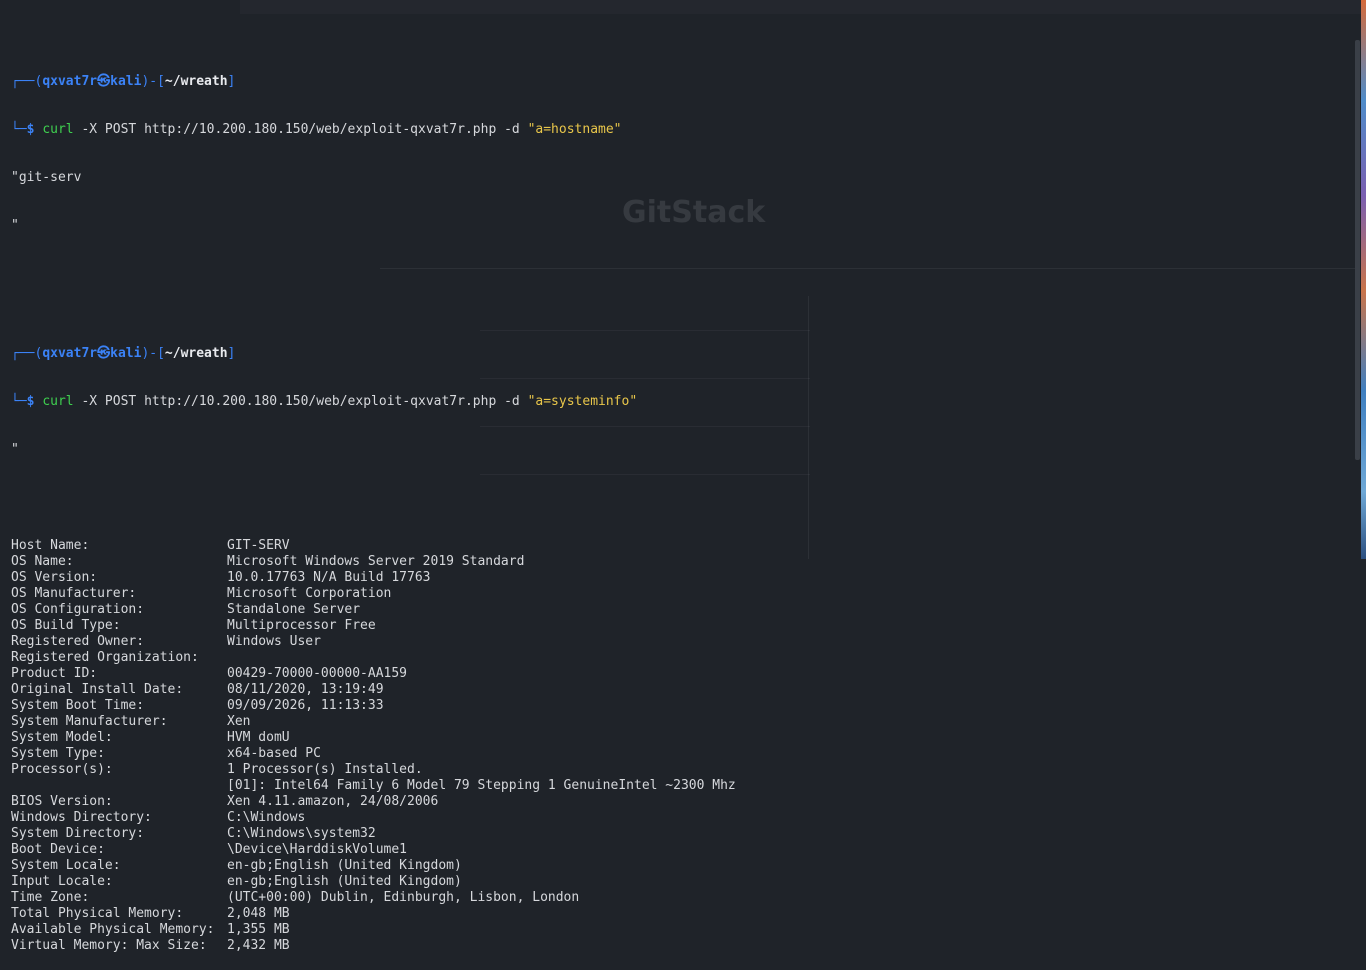 The image size is (1366, 970). Describe the element at coordinates (317, 849) in the screenshot. I see `systeminfo-value: \Device\HarddiskVolume1` at that location.